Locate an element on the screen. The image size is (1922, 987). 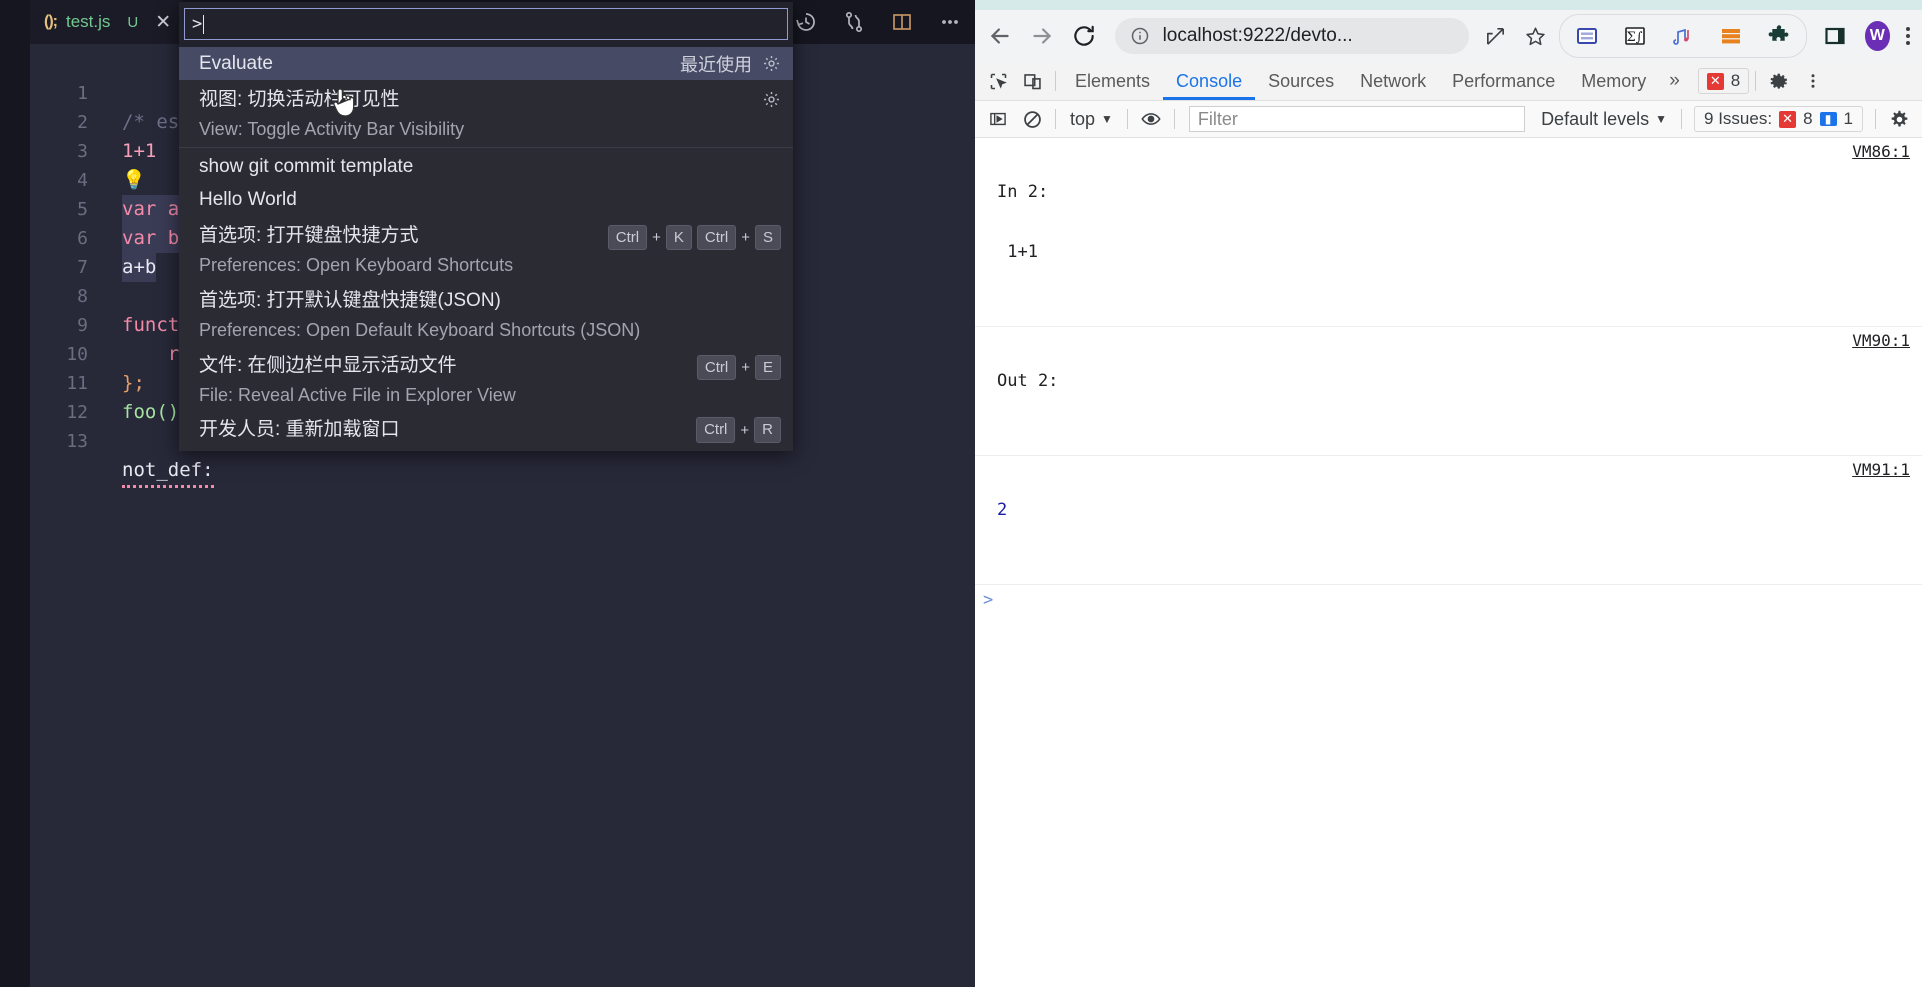
browser-tabstrip is located at coordinates (1448, 5).